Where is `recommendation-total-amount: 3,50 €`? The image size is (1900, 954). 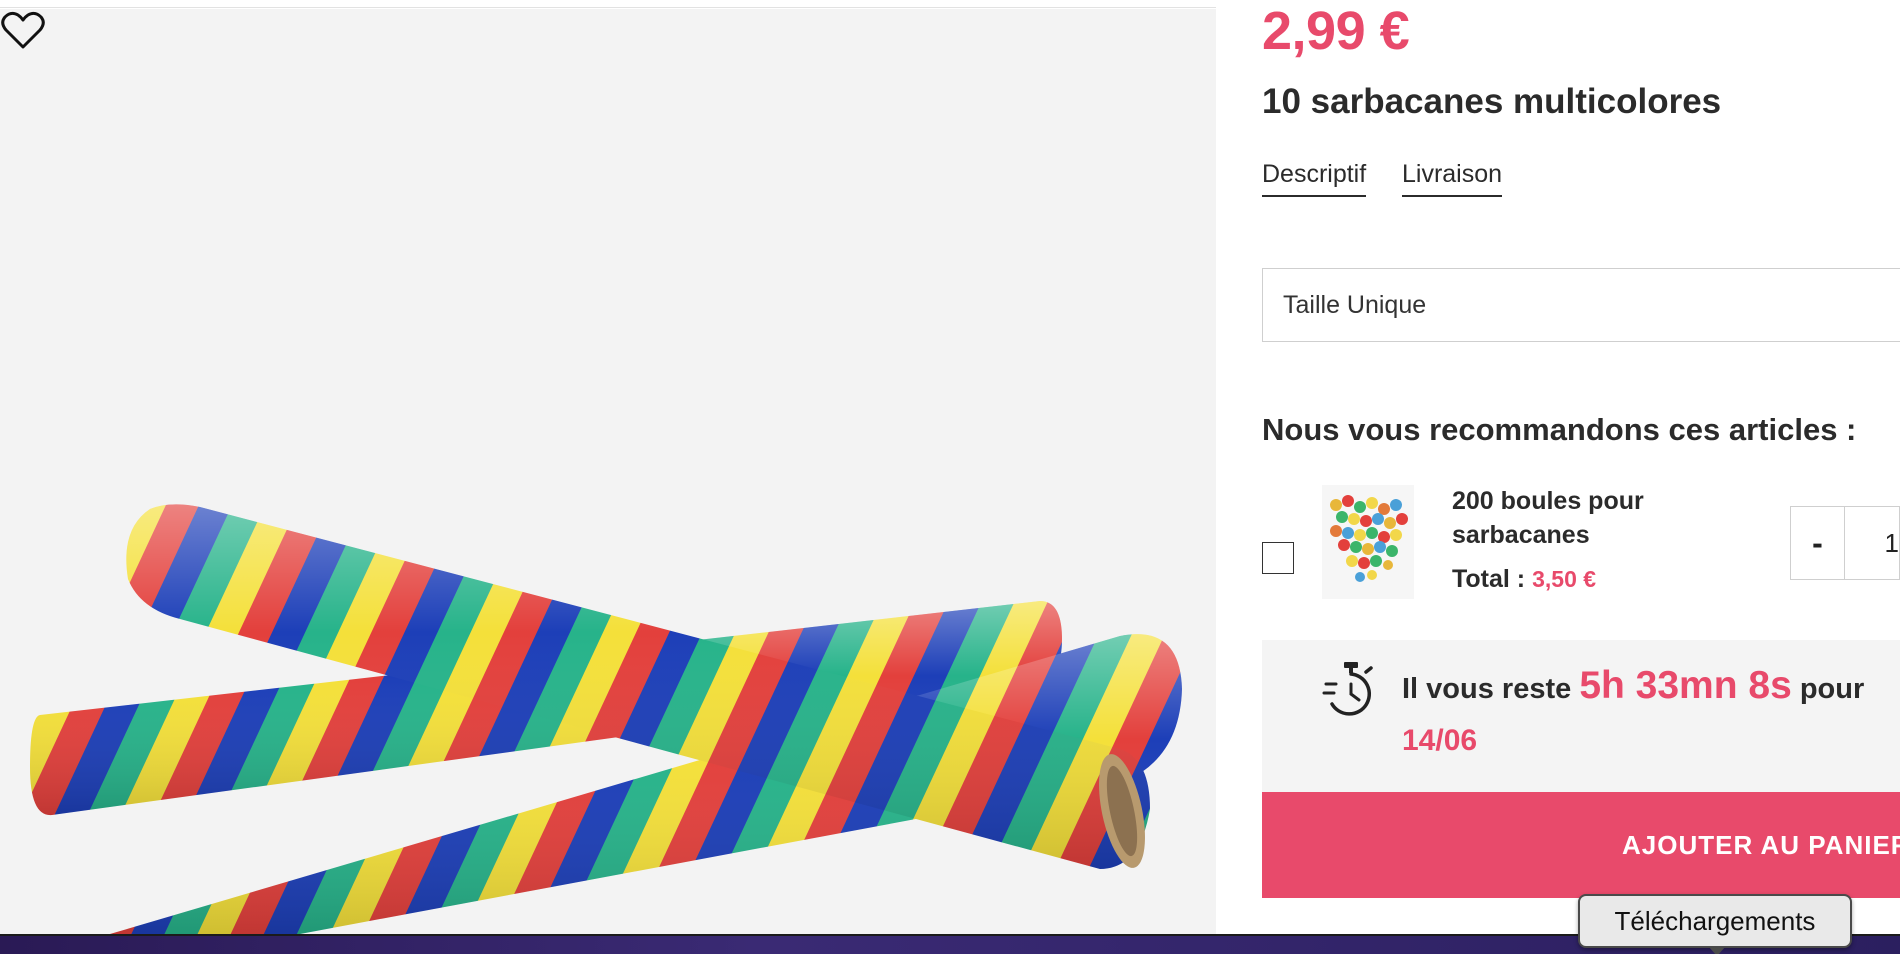 recommendation-total-amount: 3,50 € is located at coordinates (1564, 579).